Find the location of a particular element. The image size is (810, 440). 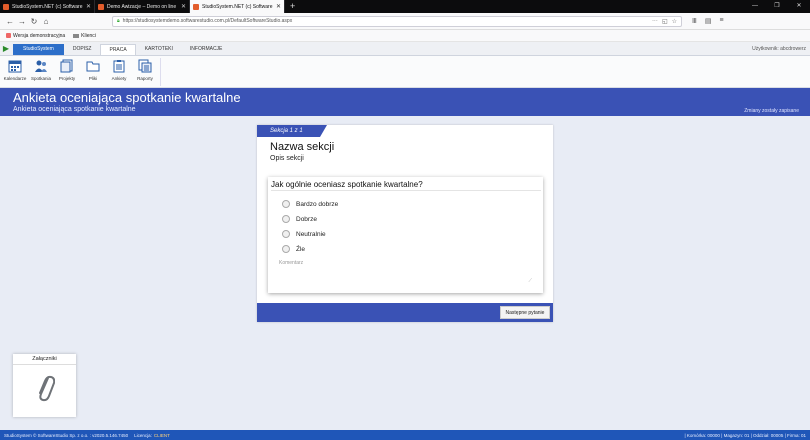

answer-option: Neutralnie is located at coordinates (304, 234).